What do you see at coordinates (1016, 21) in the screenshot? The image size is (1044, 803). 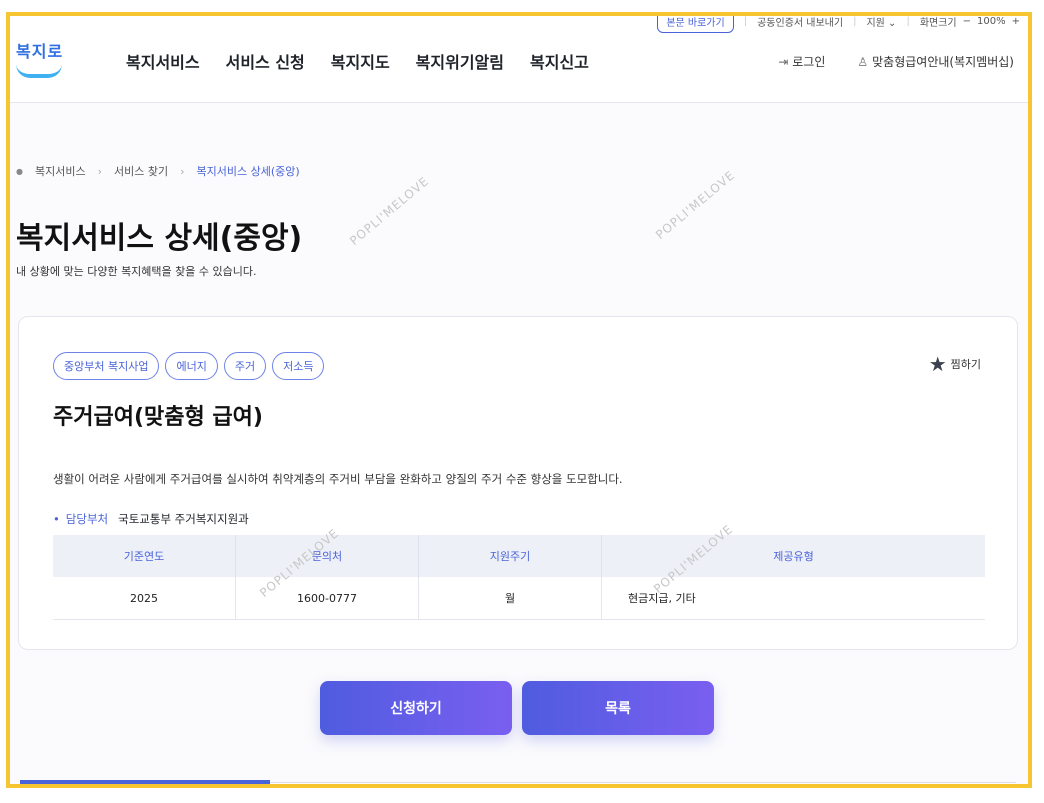 I see `zoom-in-button: +` at bounding box center [1016, 21].